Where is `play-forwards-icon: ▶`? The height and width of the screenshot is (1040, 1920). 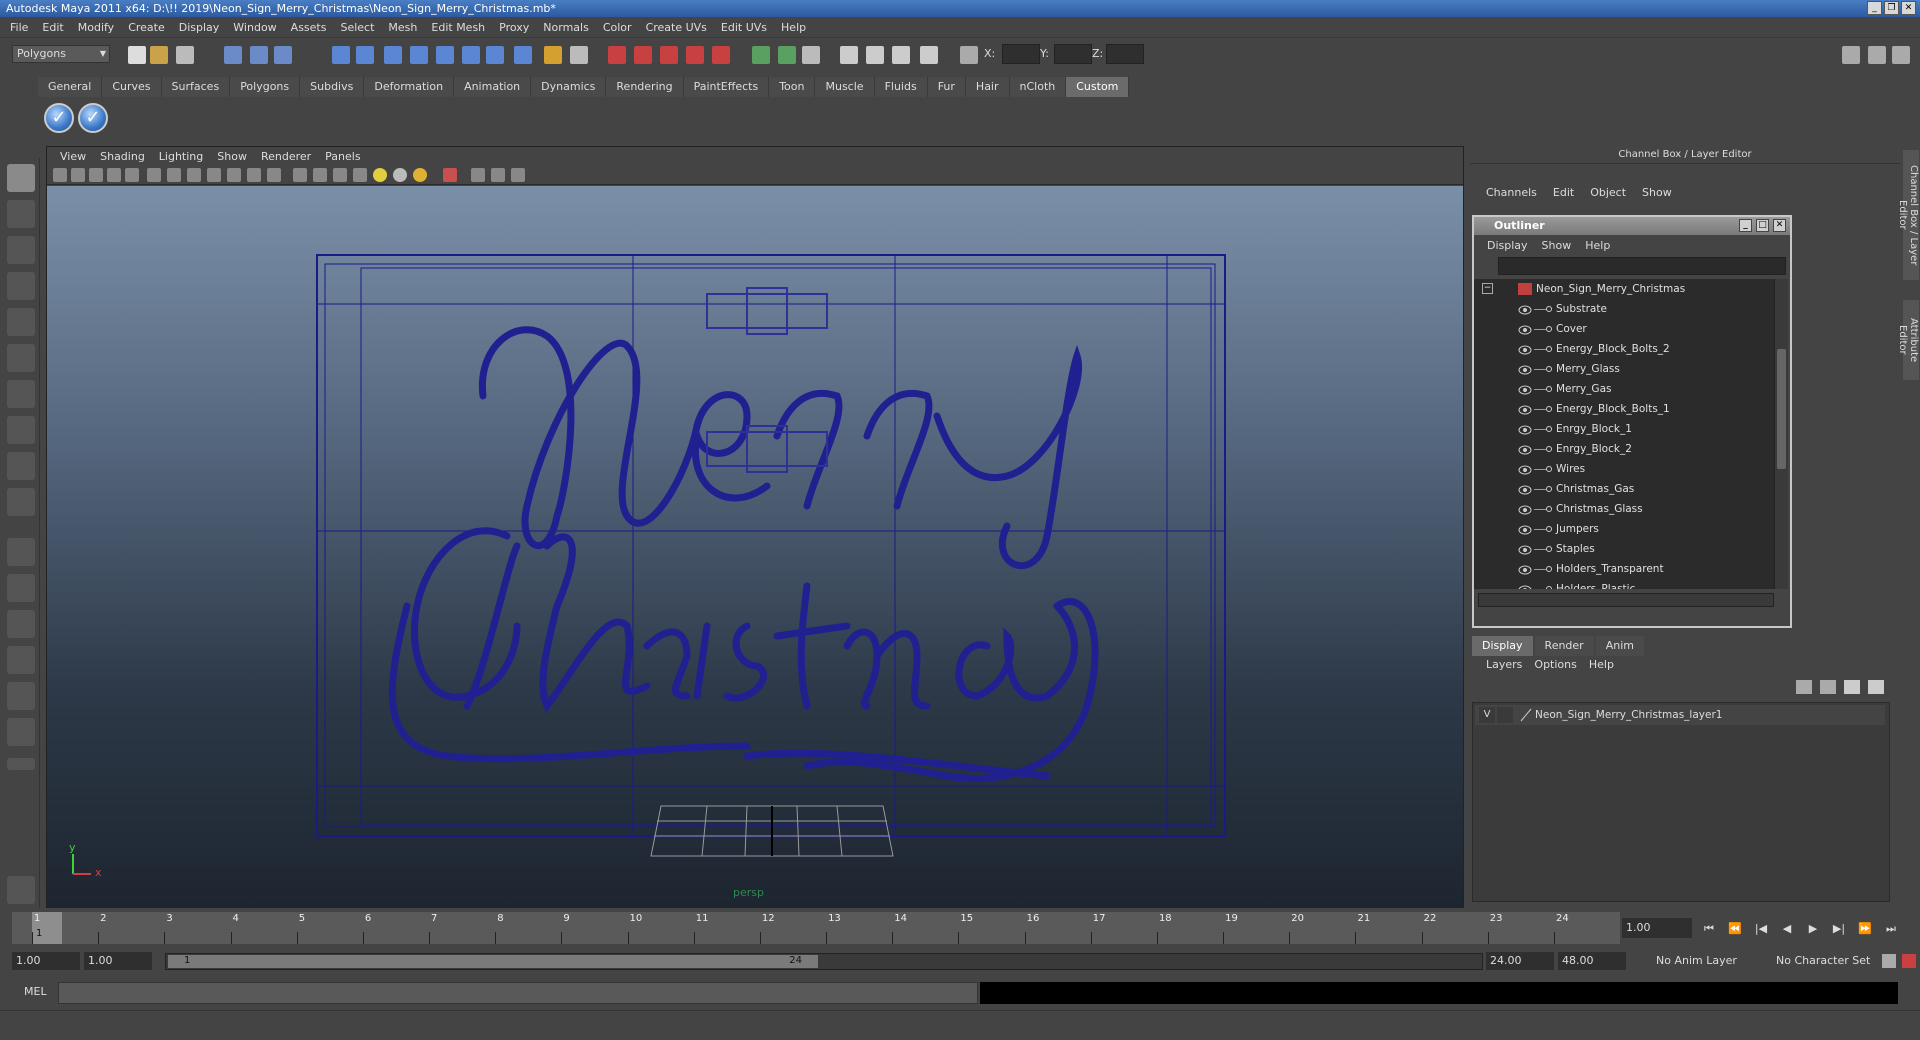 play-forwards-icon: ▶ is located at coordinates (1813, 929).